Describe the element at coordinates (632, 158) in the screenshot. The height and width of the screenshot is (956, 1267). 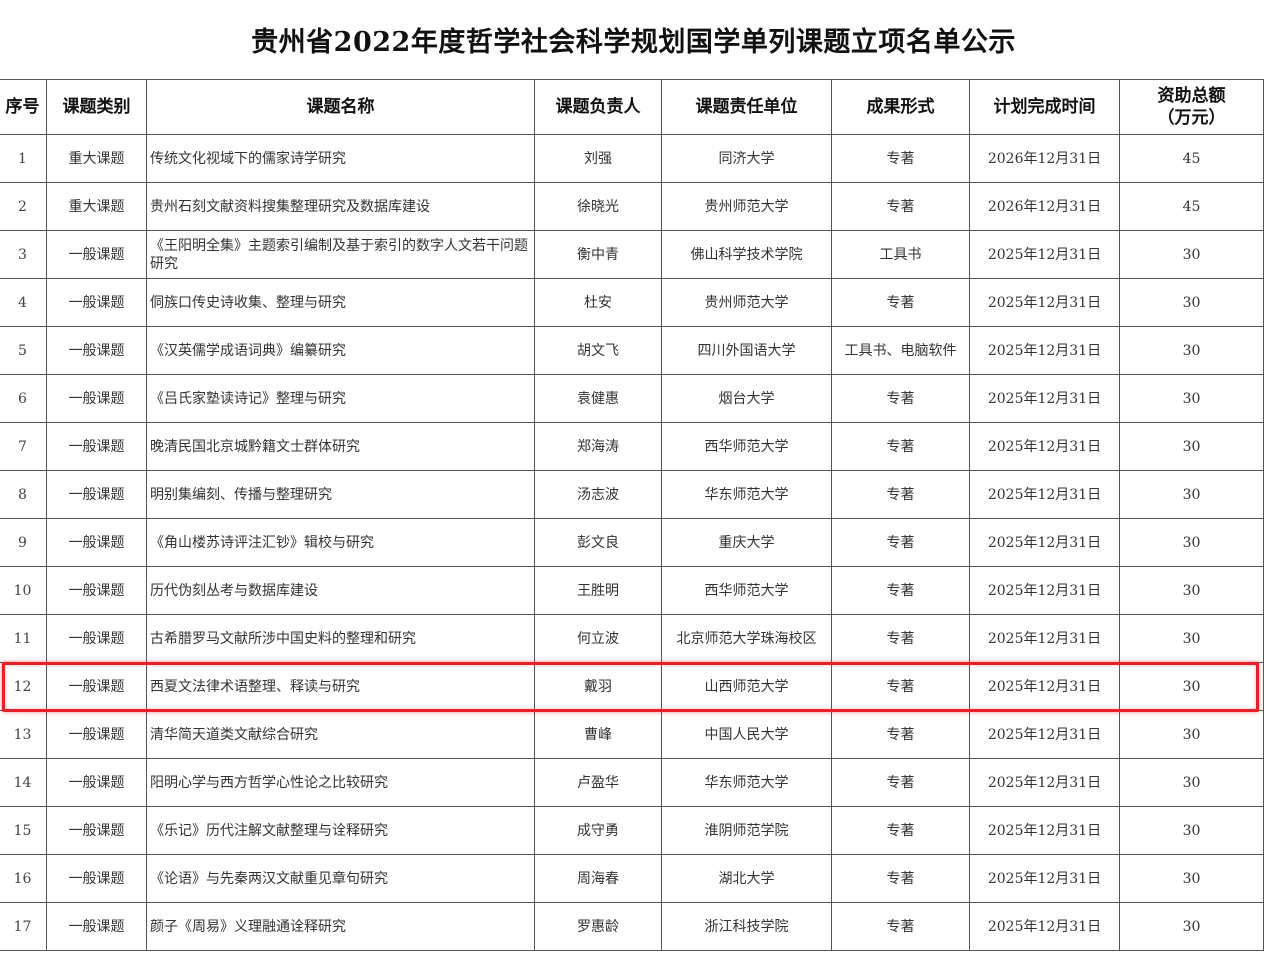
I see `table-row: 1 重大课题 传统文化视域下的儒家诗学研究 刘强 同济大学 专著 2026年12月31日 45` at that location.